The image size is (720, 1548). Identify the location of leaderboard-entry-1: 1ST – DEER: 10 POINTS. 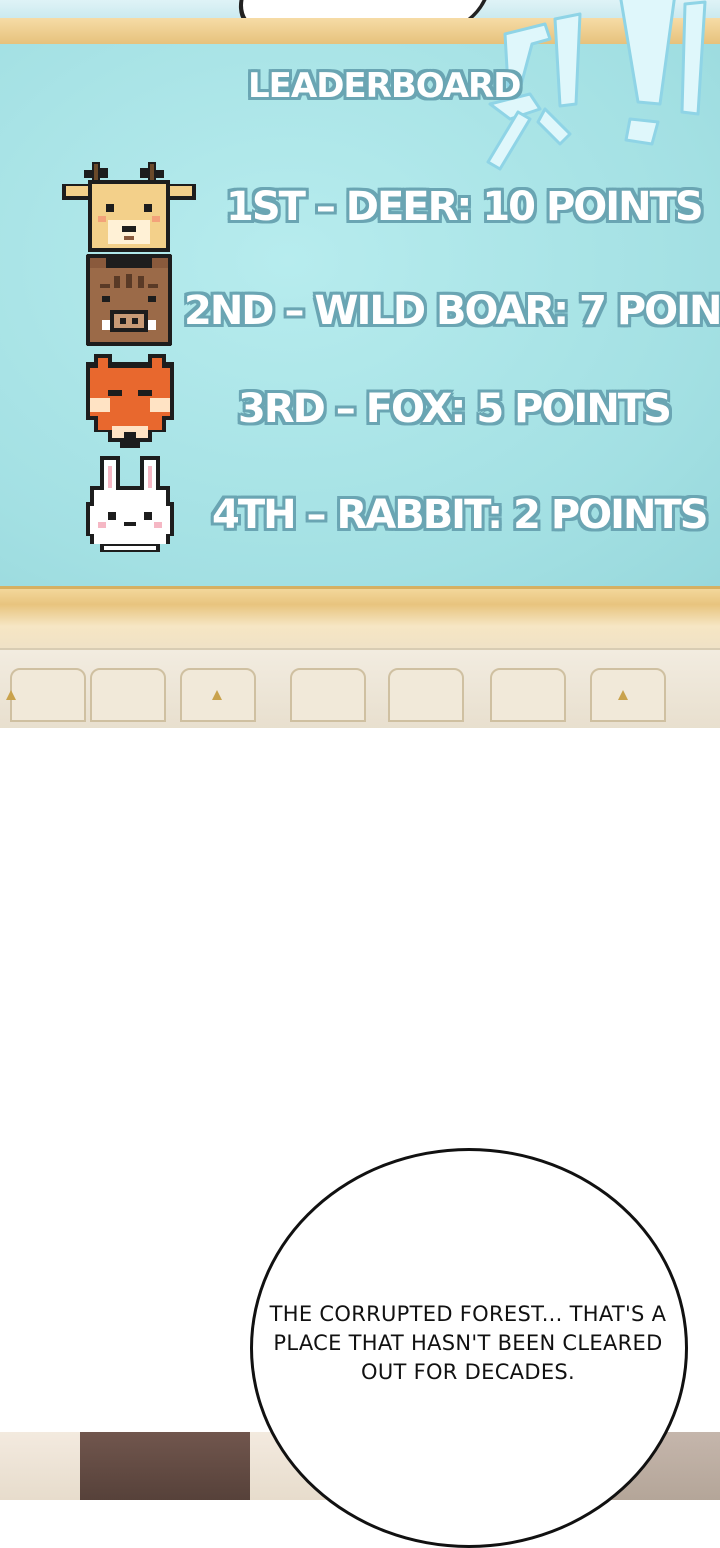
(465, 207).